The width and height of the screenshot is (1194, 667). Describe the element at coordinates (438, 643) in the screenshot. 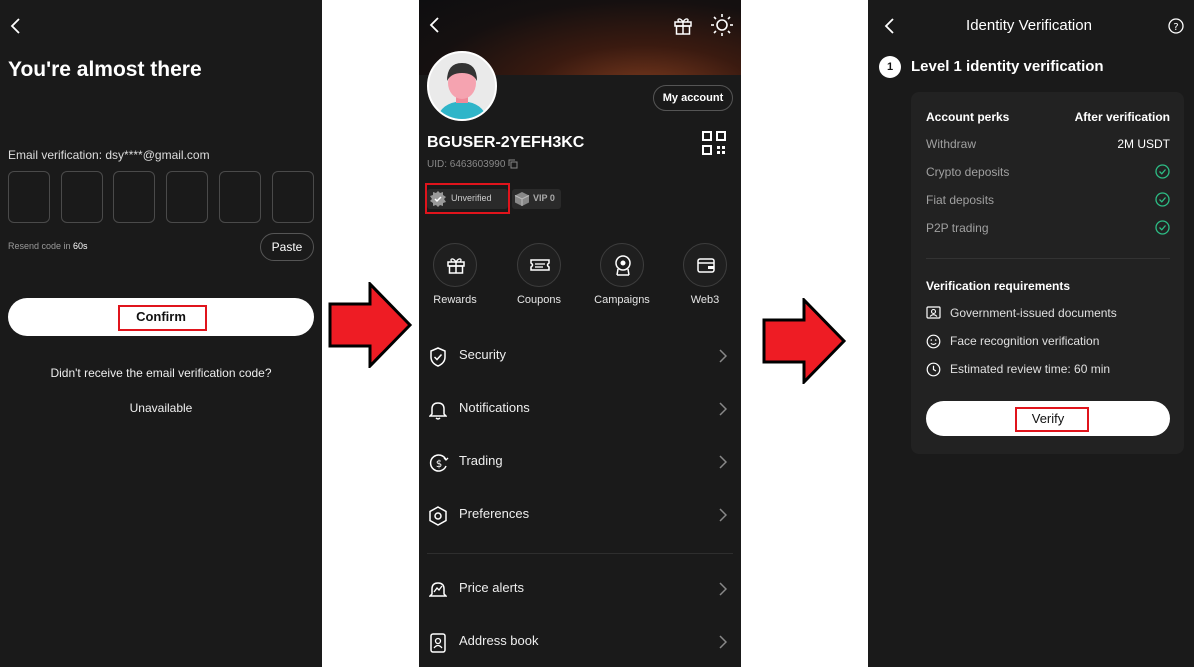

I see `address-book-icon` at that location.